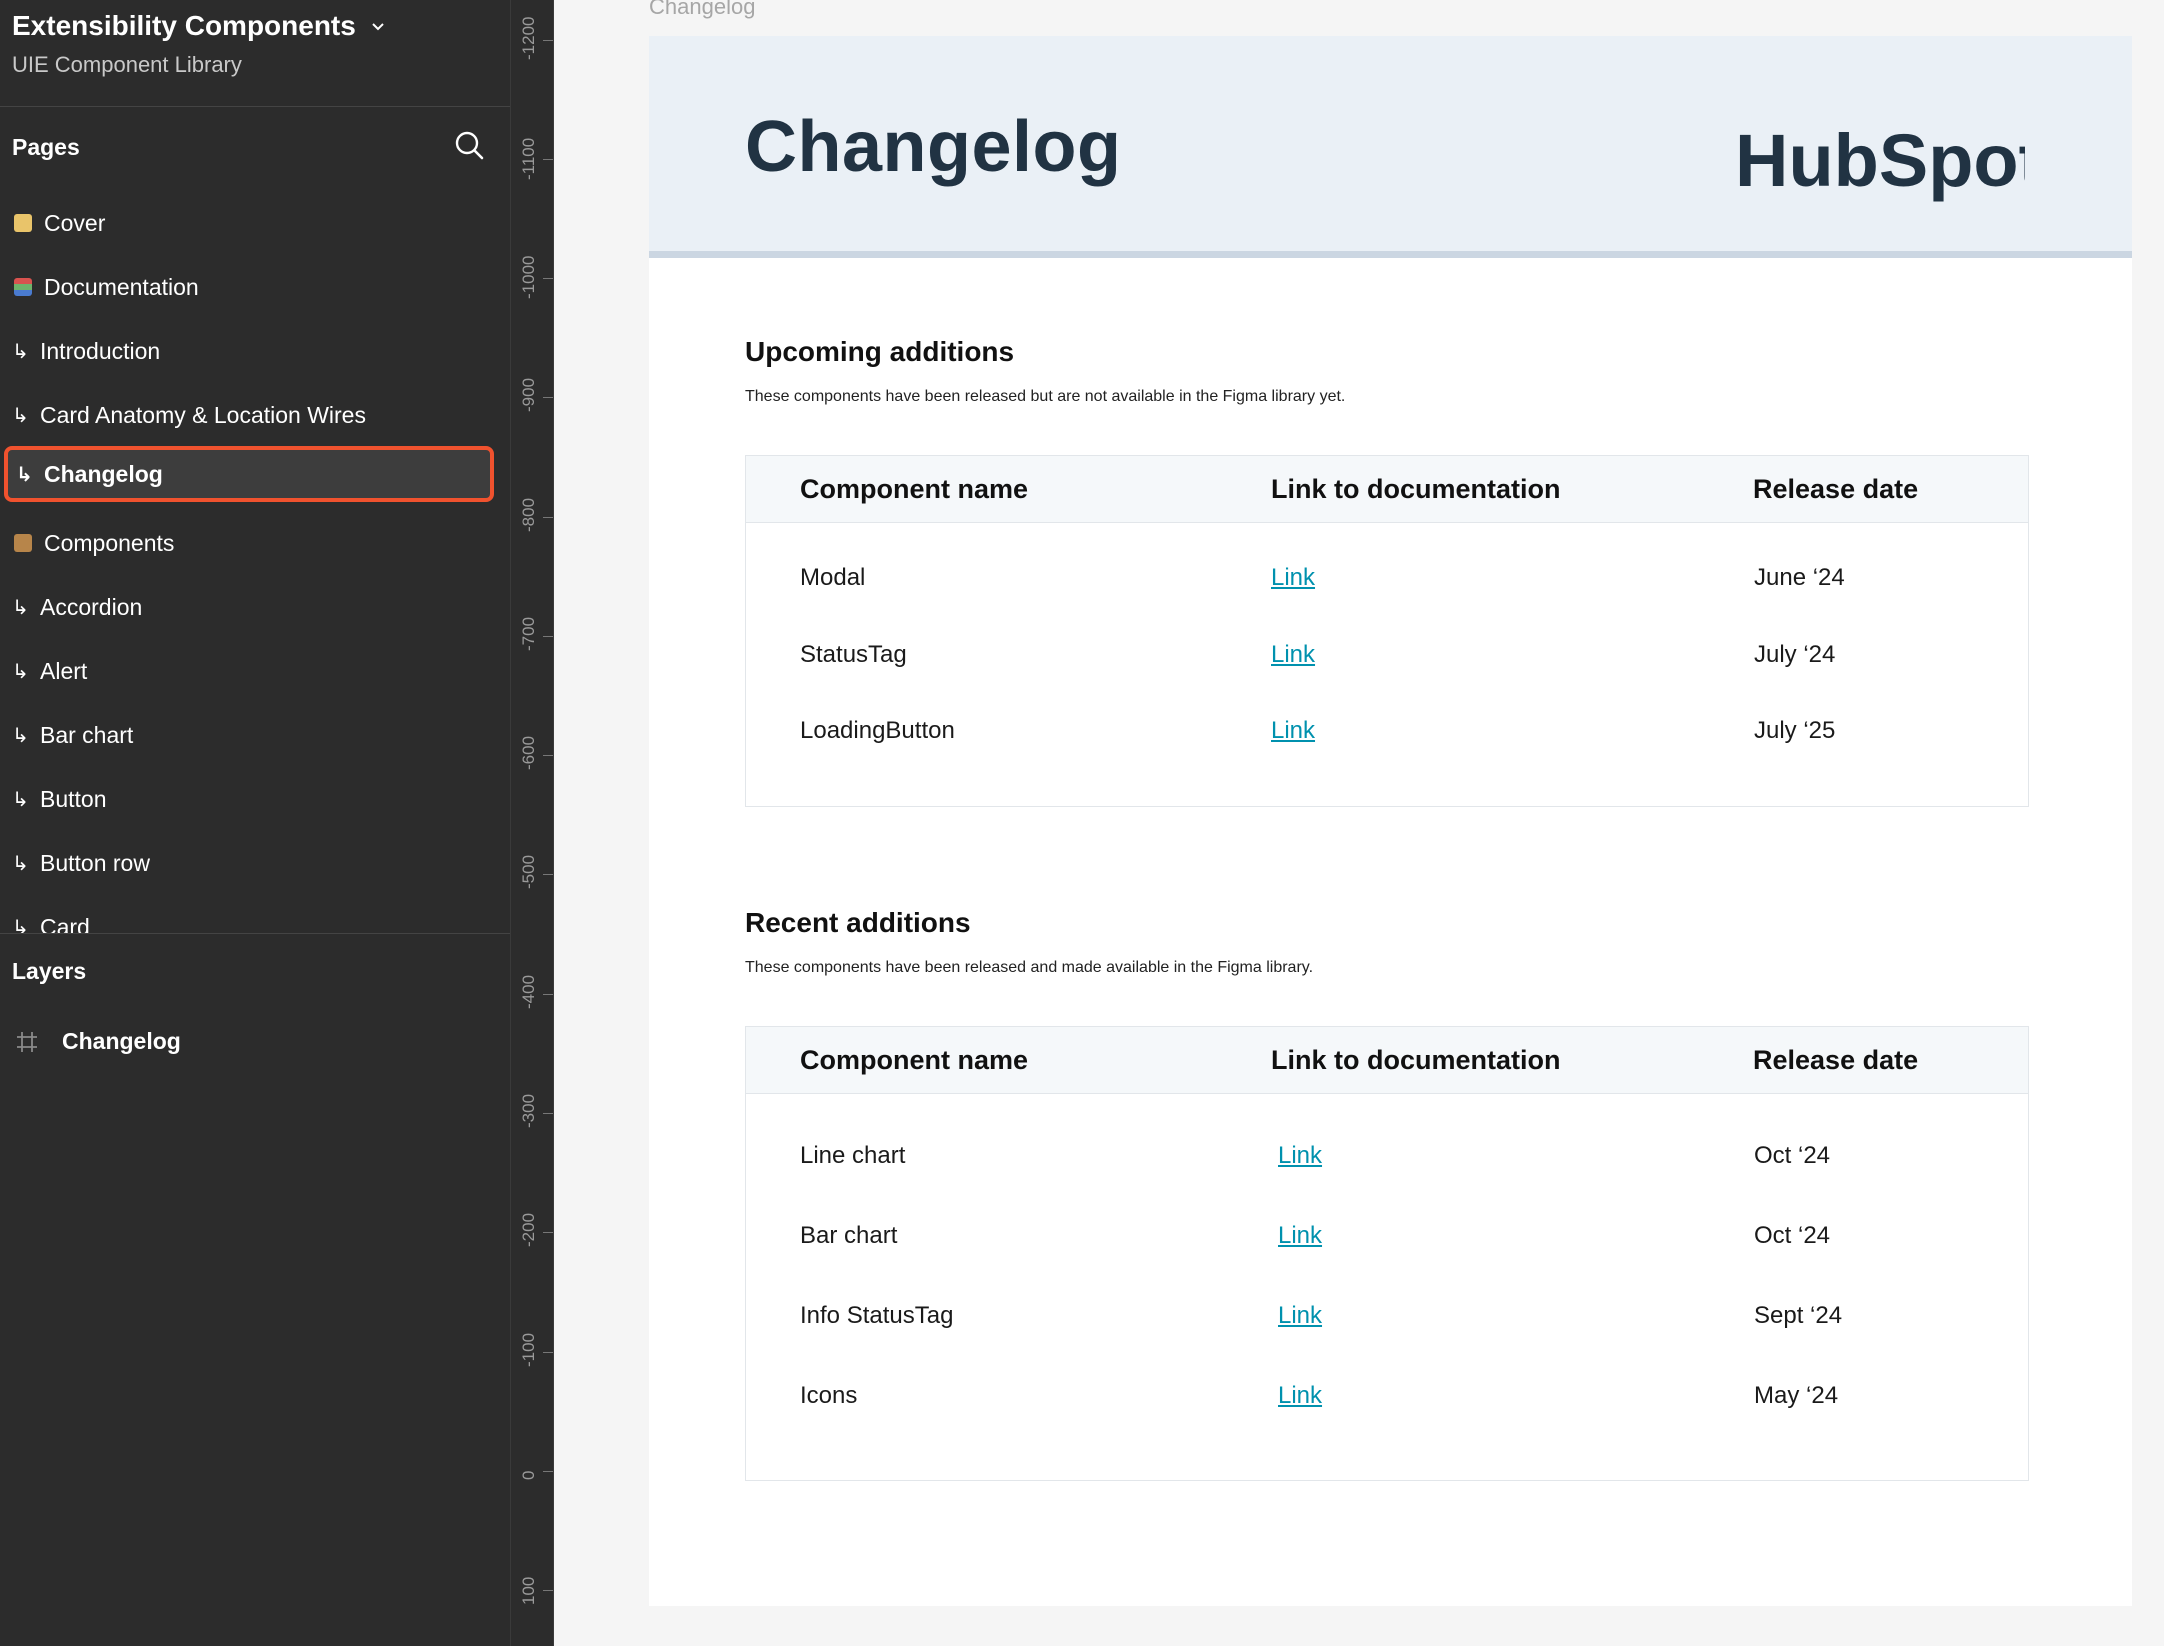 The width and height of the screenshot is (2164, 1646). I want to click on column-header: Release date, so click(1836, 1060).